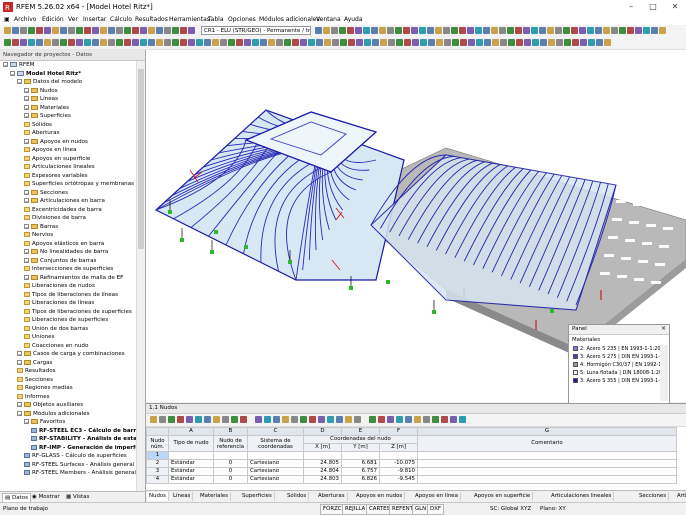  Describe the element at coordinates (381, 419) in the screenshot. I see `table-toolbar-tool-25-icon` at that location.